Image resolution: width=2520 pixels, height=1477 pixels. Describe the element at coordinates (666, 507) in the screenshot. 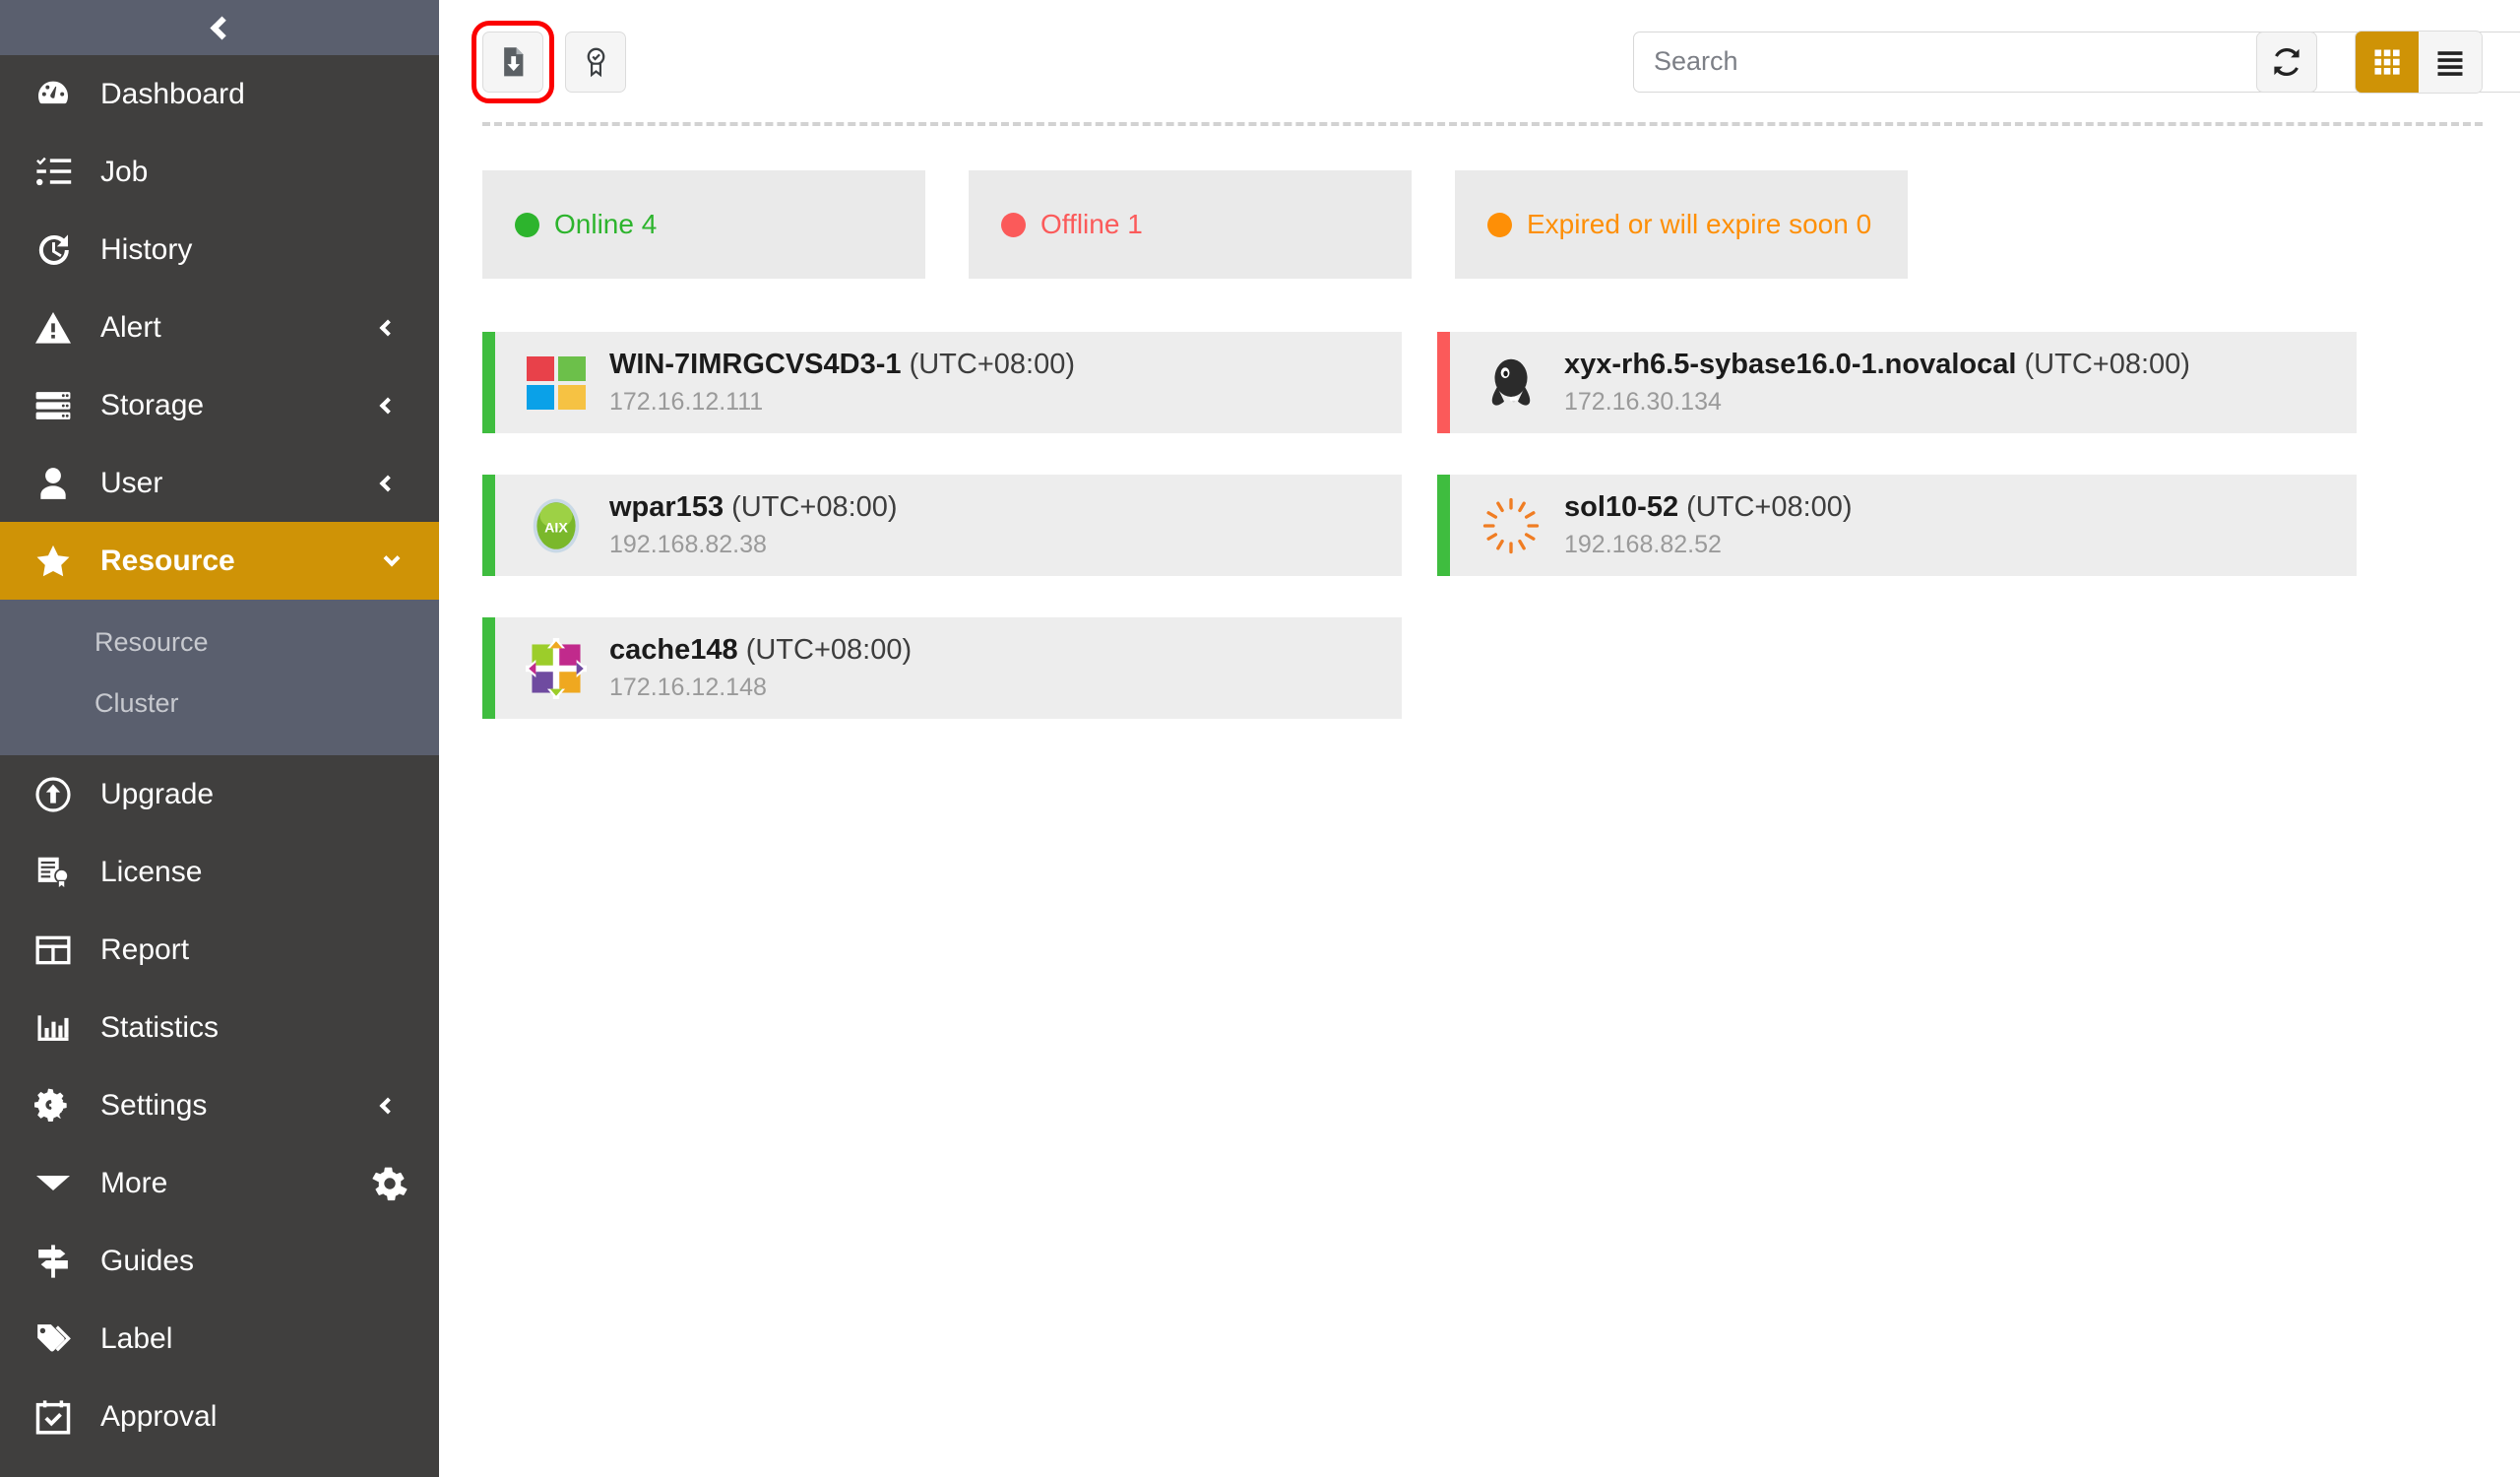

I see `resource-name: wpar153` at that location.